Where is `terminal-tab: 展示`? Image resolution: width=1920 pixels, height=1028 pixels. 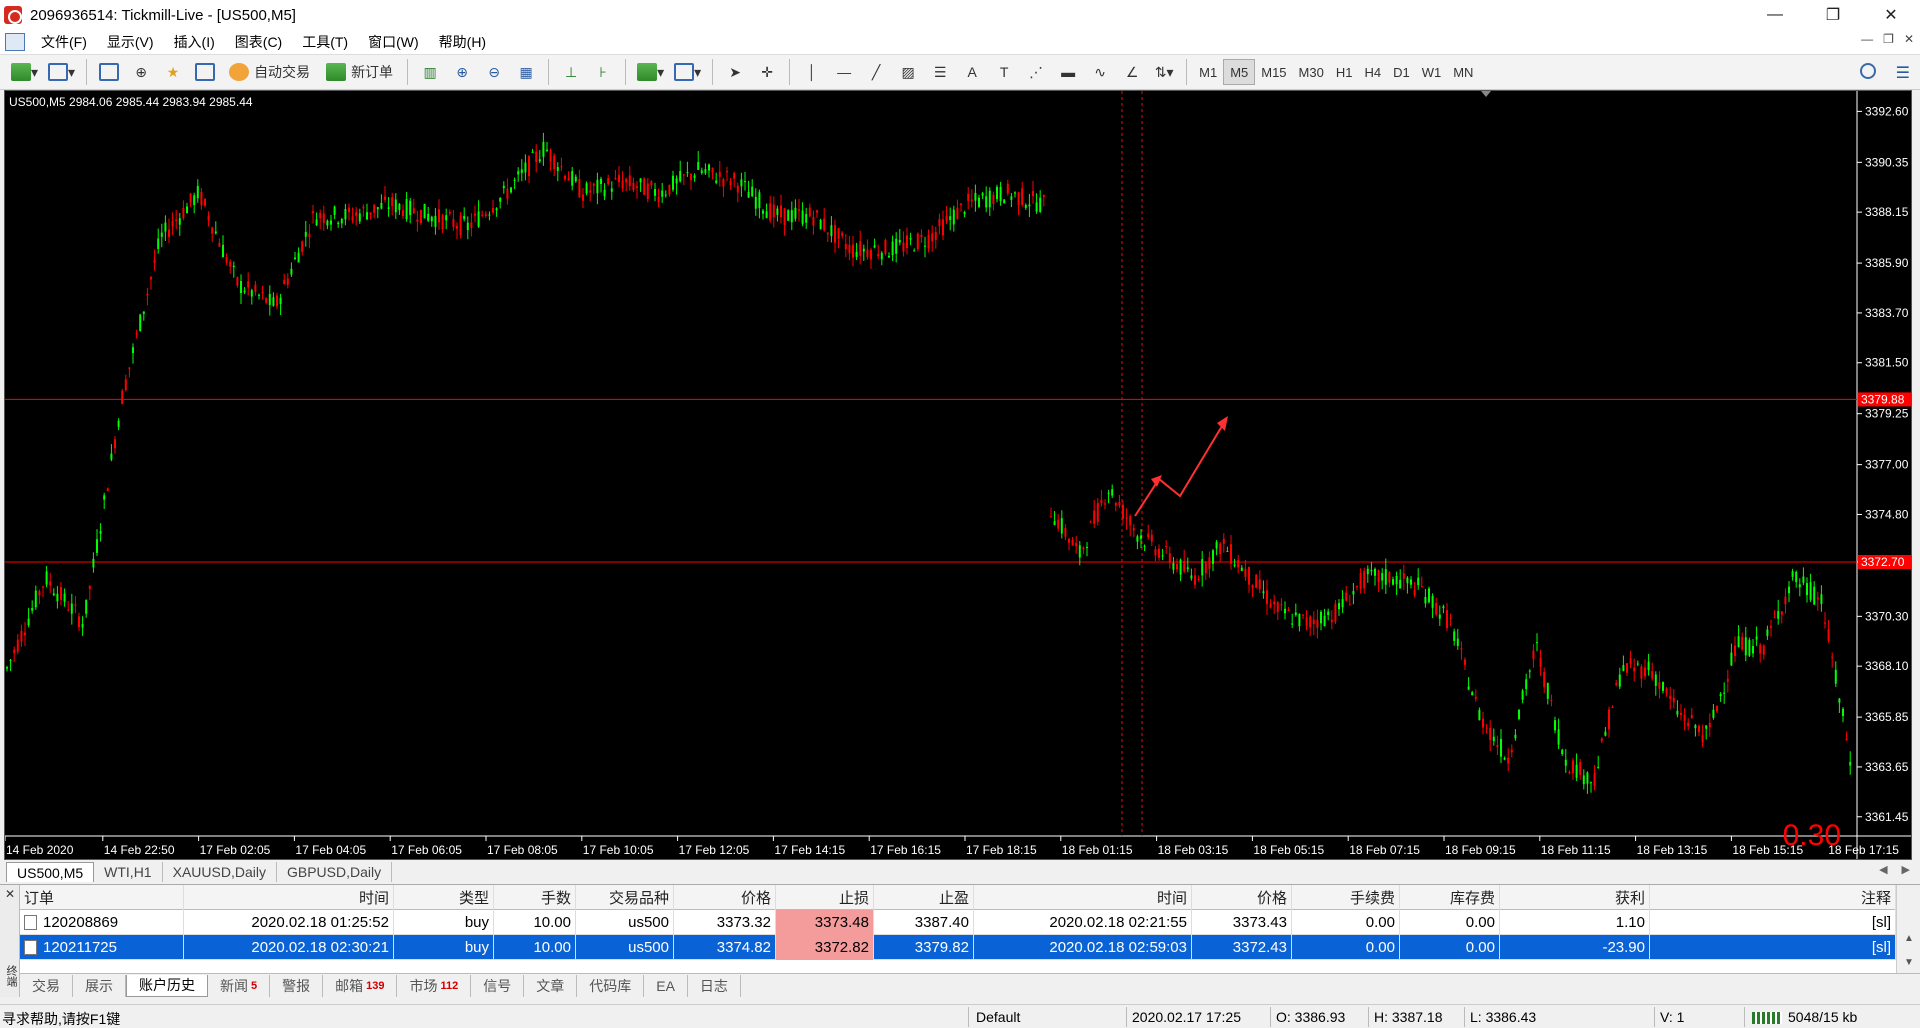
terminal-tab: 展示 is located at coordinates (99, 985).